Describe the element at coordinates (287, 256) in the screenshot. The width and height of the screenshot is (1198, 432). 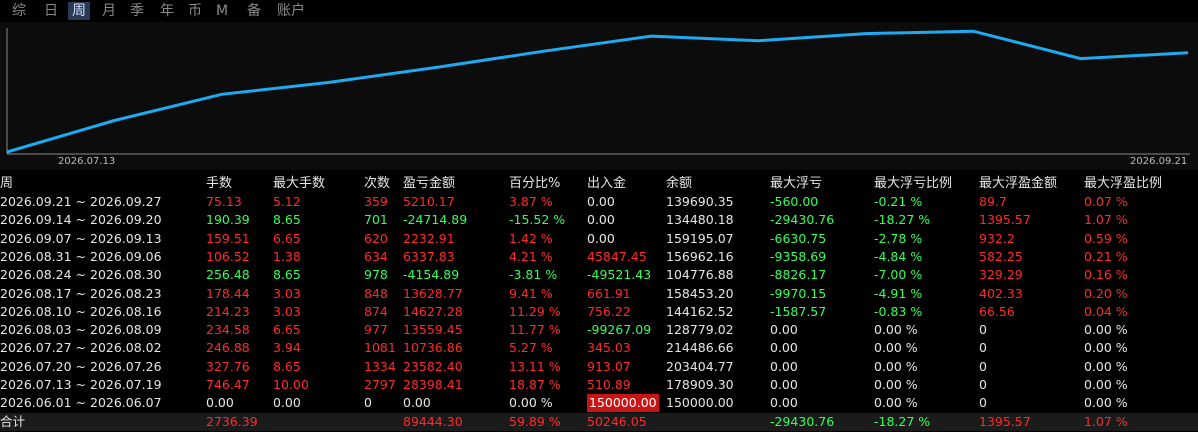
I see `table-cell: 1.38` at that location.